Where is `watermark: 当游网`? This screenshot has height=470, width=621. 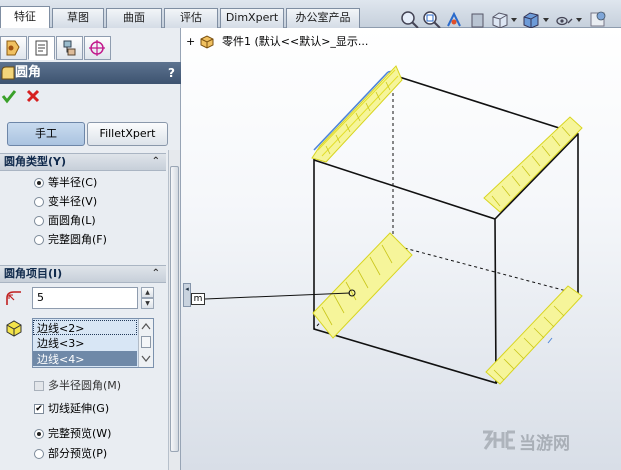
watermark: 当游网 is located at coordinates (551, 441).